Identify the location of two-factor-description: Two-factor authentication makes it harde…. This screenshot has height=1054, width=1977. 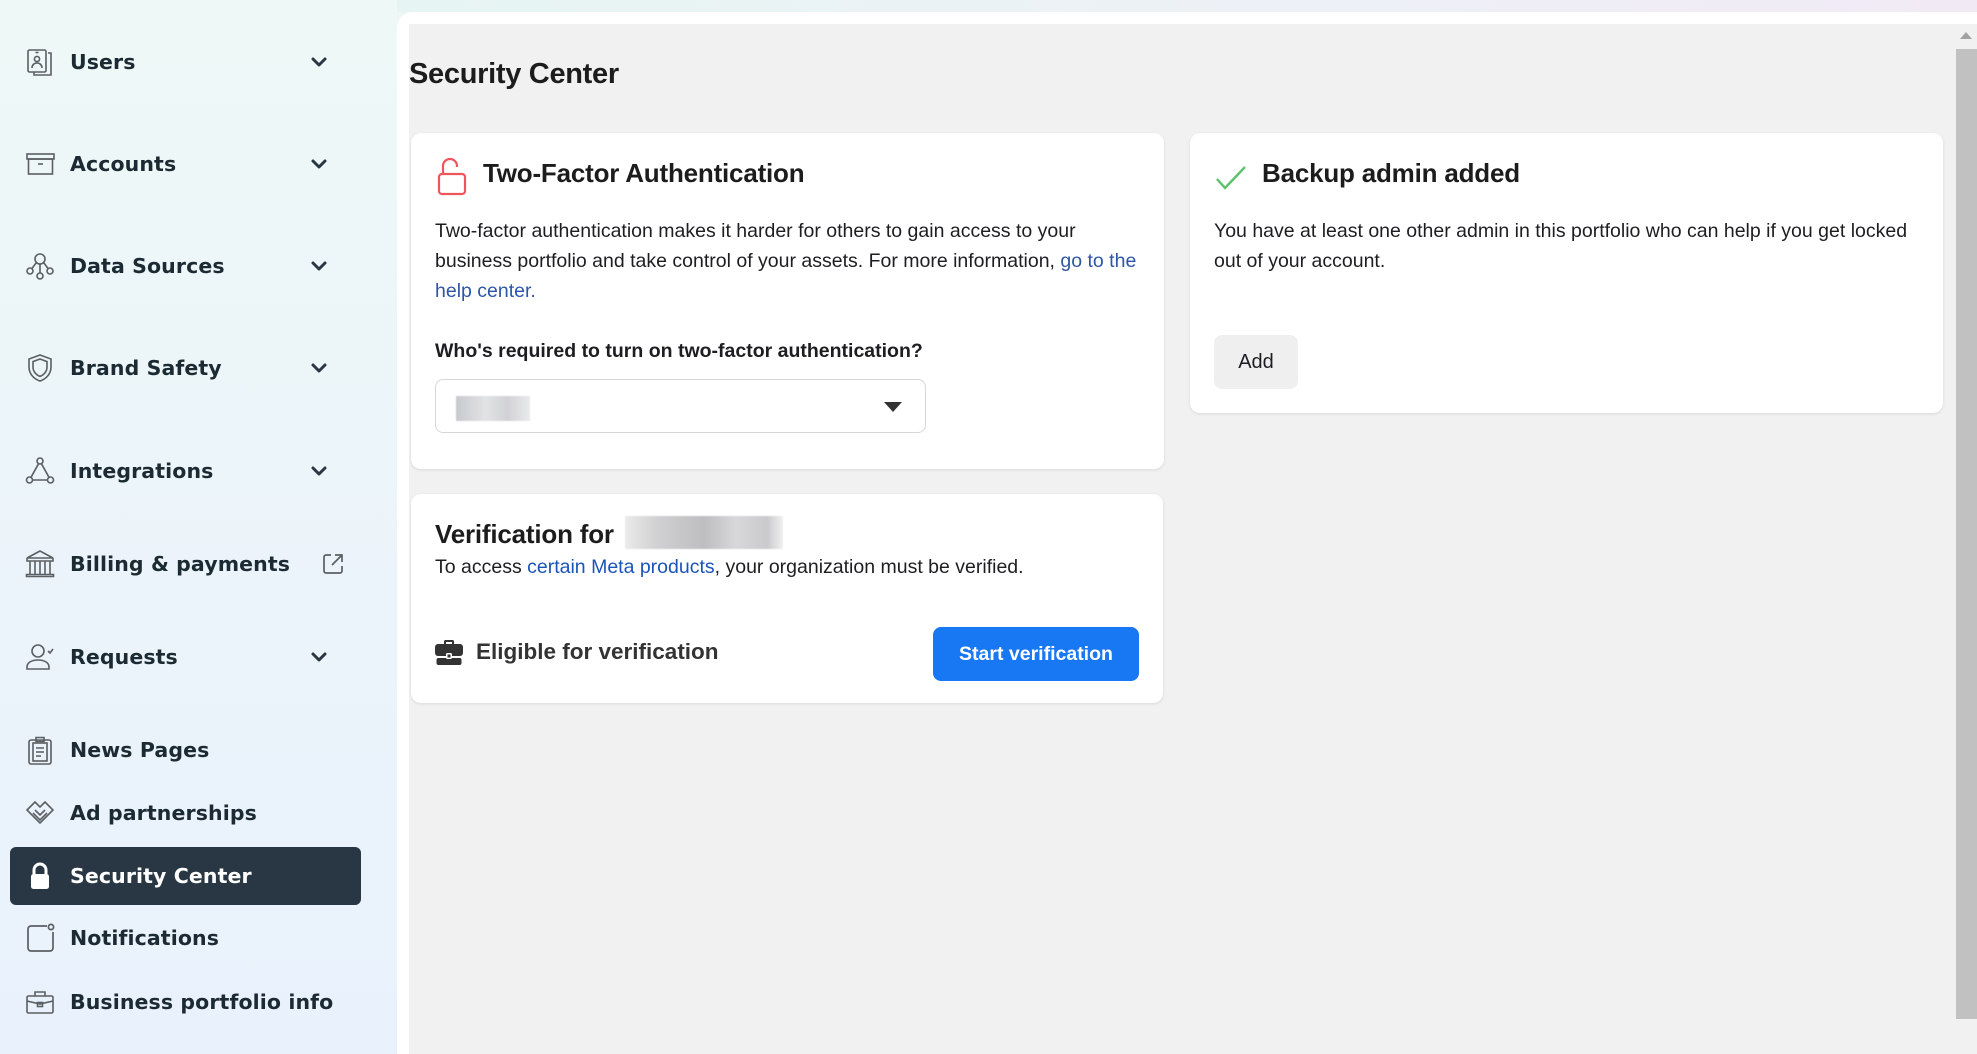
(790, 261).